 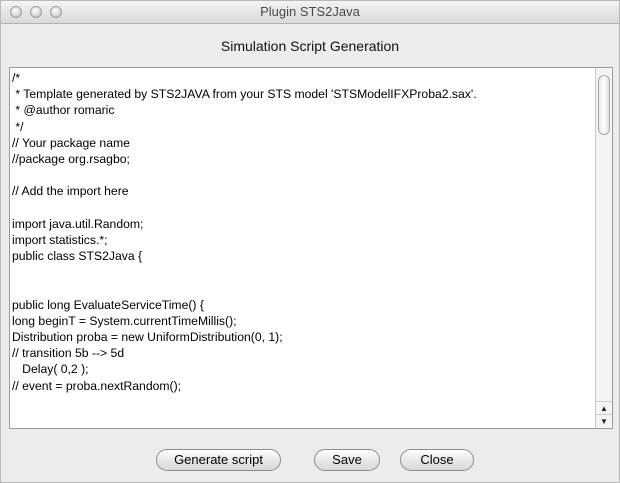 What do you see at coordinates (60, 239) in the screenshot?
I see `code-line: import statistics.*;` at bounding box center [60, 239].